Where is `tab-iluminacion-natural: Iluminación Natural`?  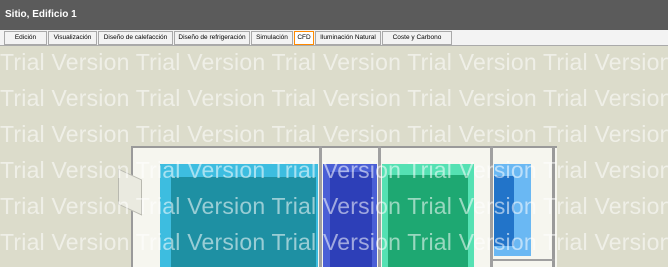 tab-iluminacion-natural: Iluminación Natural is located at coordinates (348, 38).